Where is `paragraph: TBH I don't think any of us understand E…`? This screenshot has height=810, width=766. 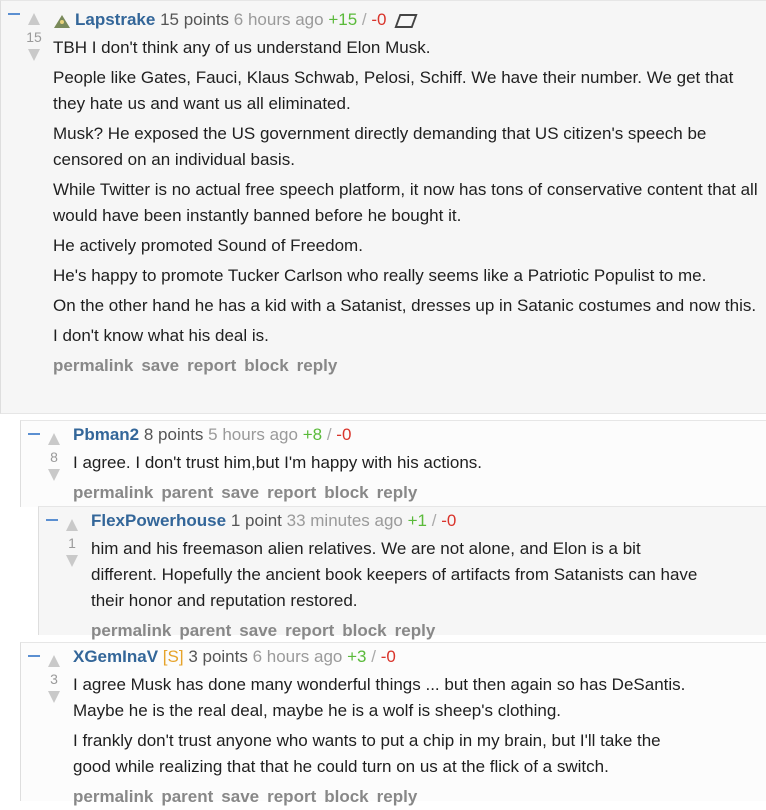
paragraph: TBH I don't think any of us understand E… is located at coordinates (242, 47).